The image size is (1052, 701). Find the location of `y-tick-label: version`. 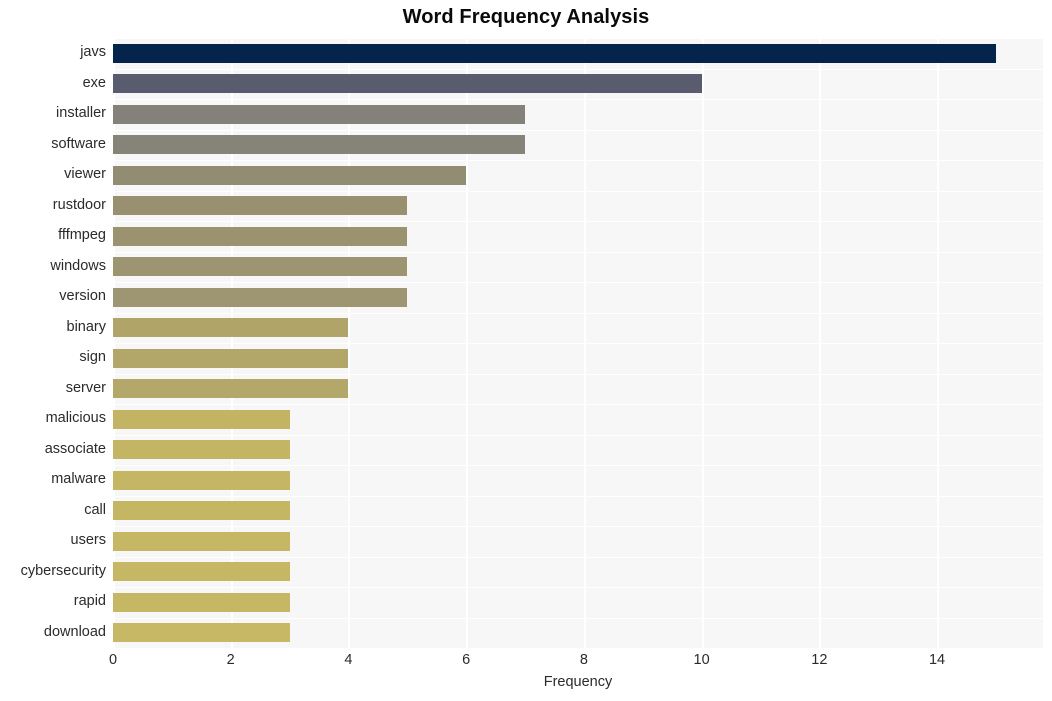

y-tick-label: version is located at coordinates (82, 296).